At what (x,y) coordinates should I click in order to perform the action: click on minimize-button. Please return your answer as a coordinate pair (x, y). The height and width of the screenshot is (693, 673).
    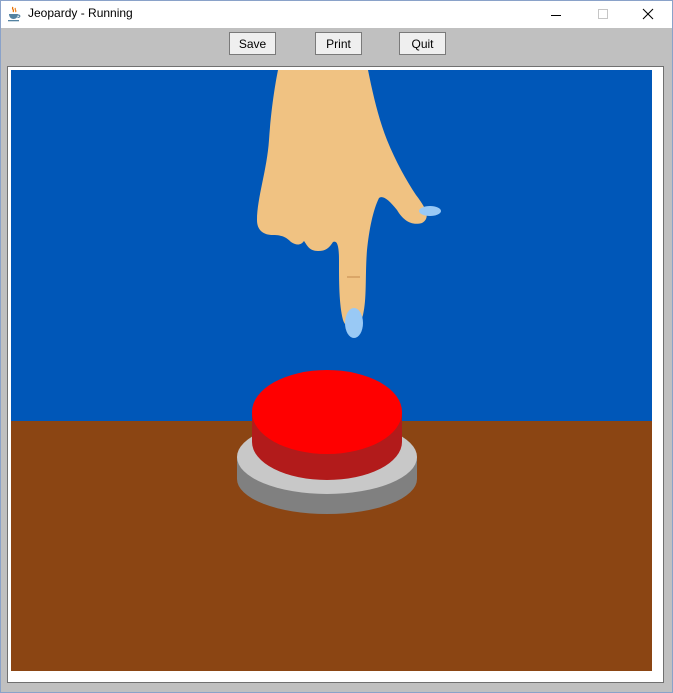
    Looking at the image, I should click on (555, 14).